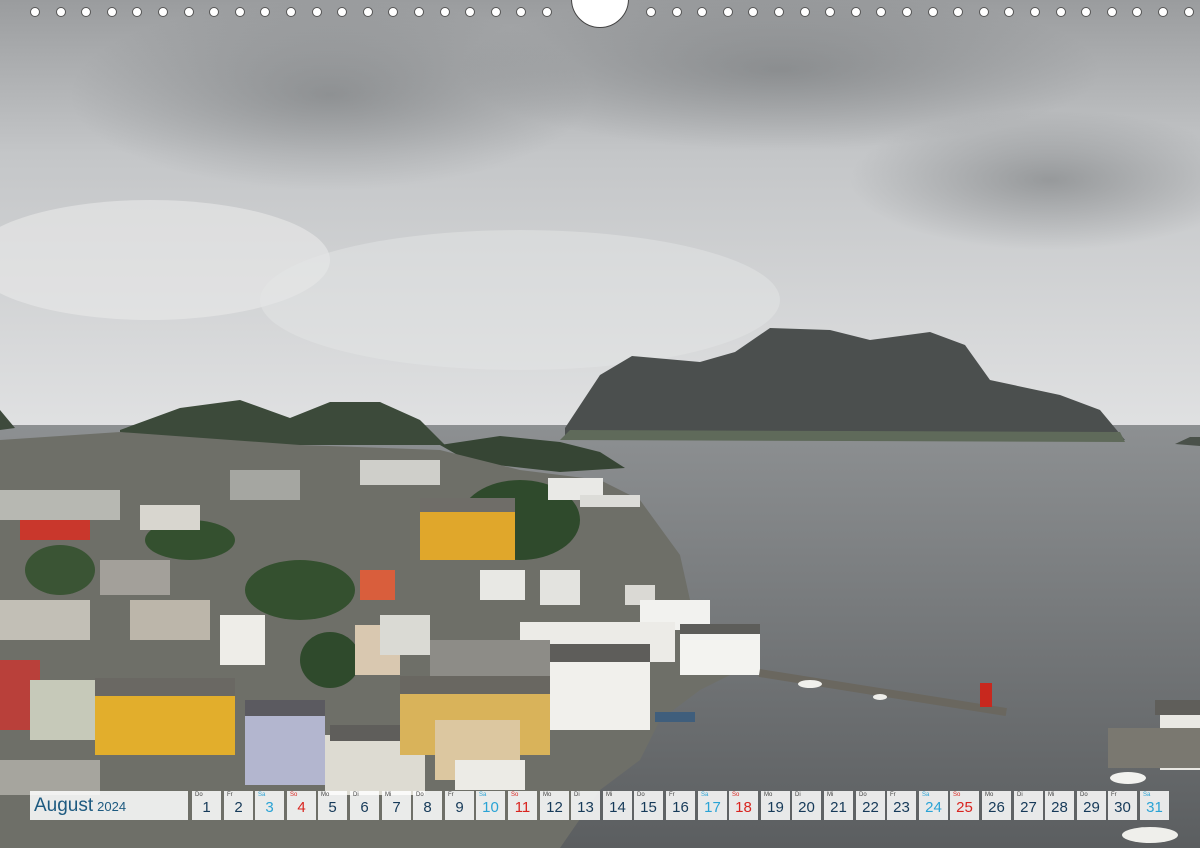 The image size is (1200, 848). Describe the element at coordinates (933, 807) in the screenshot. I see `day-number: 24` at that location.